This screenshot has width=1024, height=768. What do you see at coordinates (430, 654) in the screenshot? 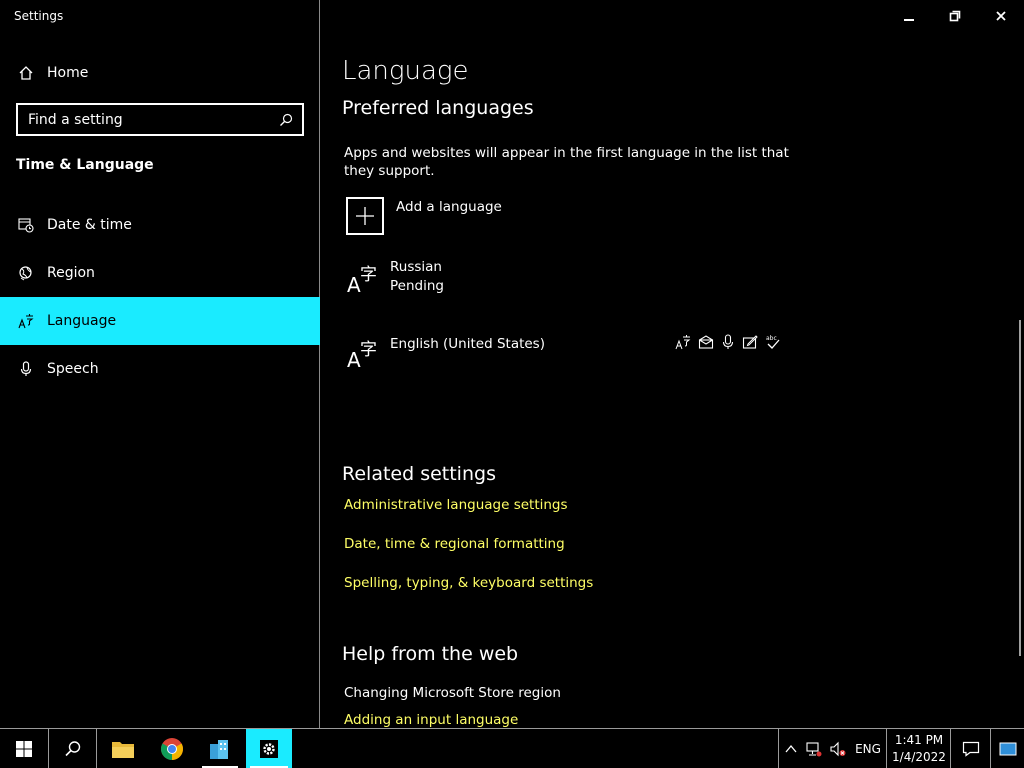
I see `help-heading: Help from the web` at bounding box center [430, 654].